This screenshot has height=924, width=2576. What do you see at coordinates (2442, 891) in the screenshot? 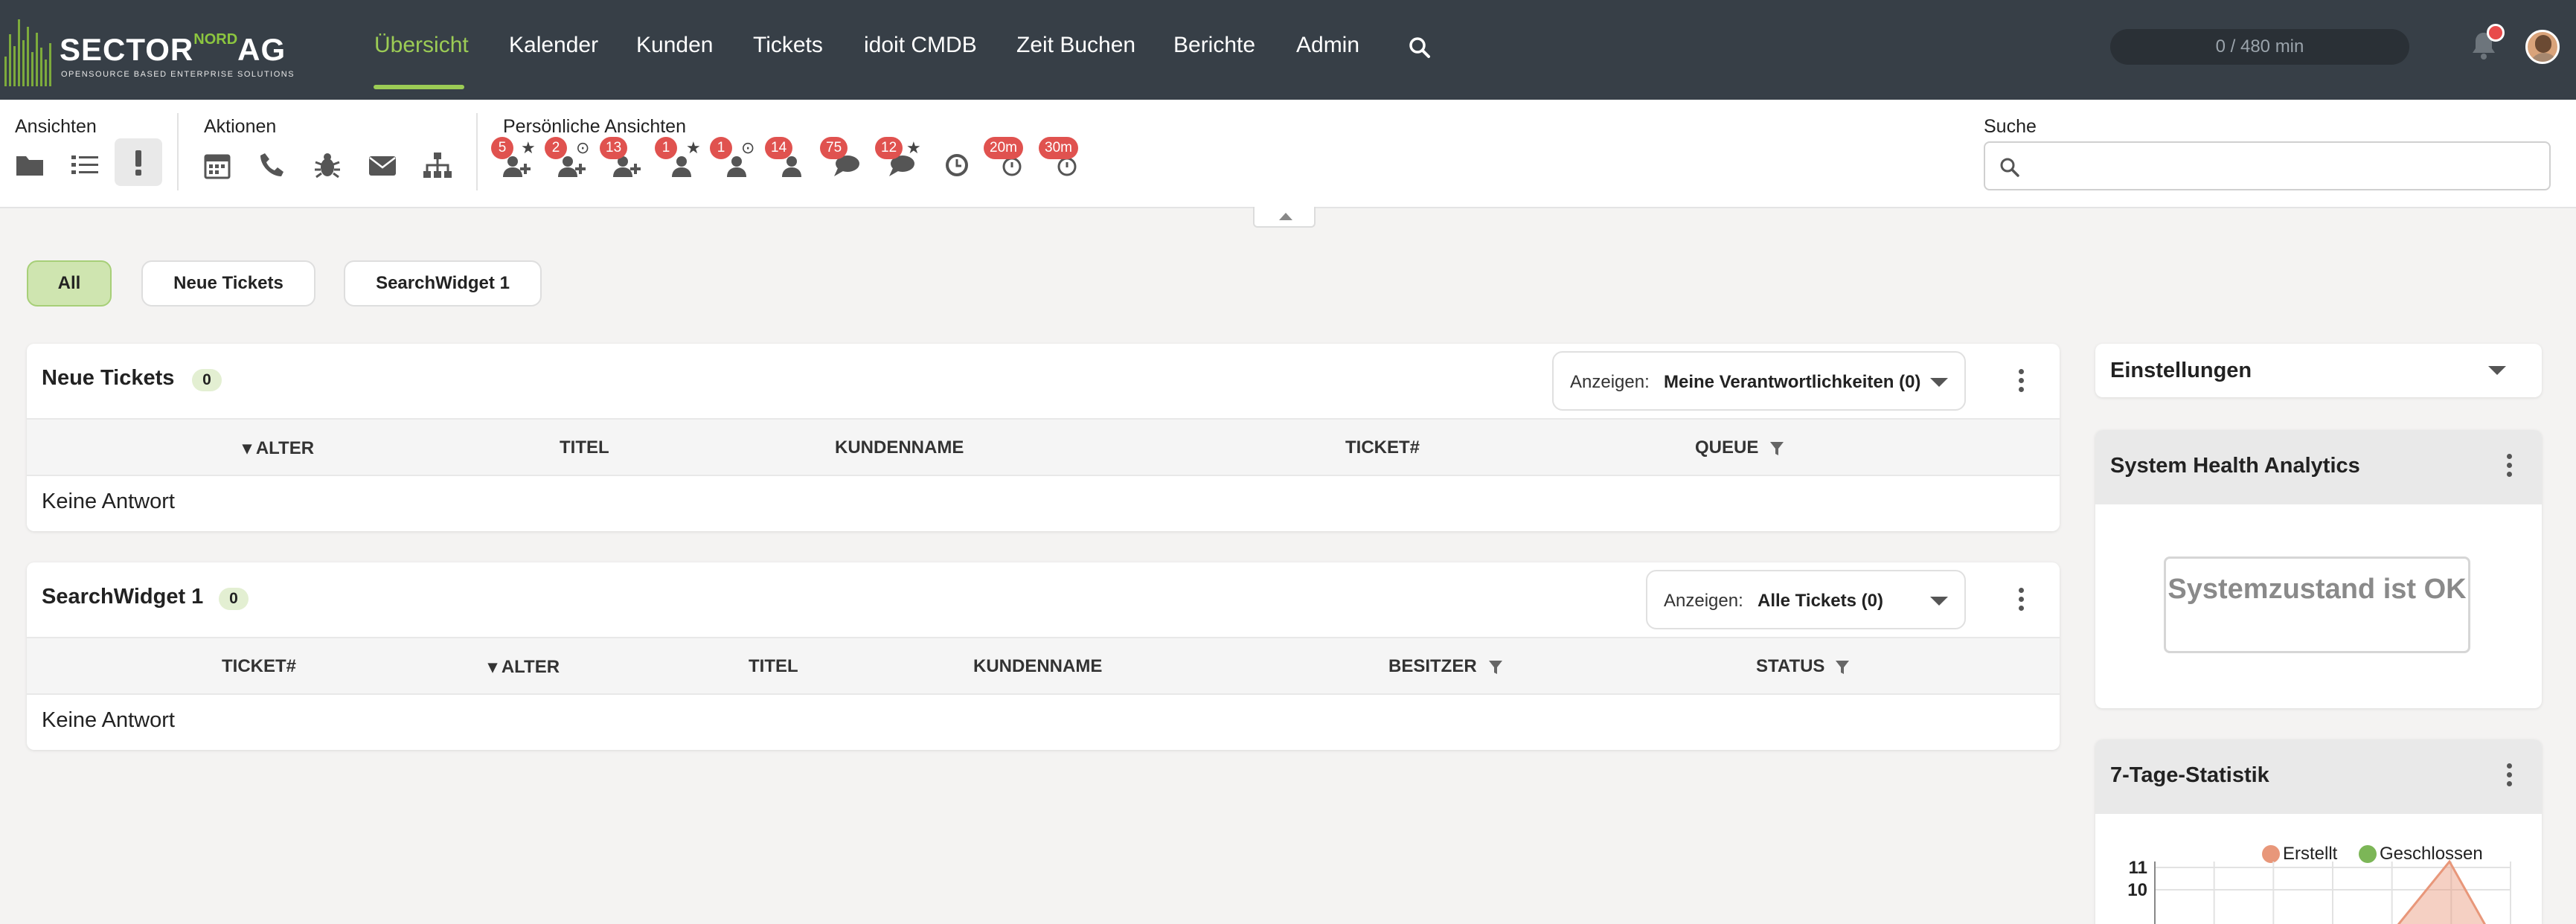
I see `series-area-erstellt` at bounding box center [2442, 891].